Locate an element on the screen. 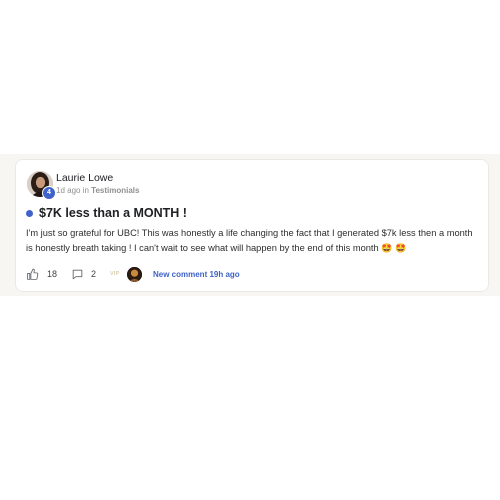 The image size is (500, 500). post-footer: 18 2 VIP New comment 19h ago is located at coordinates (253, 274).